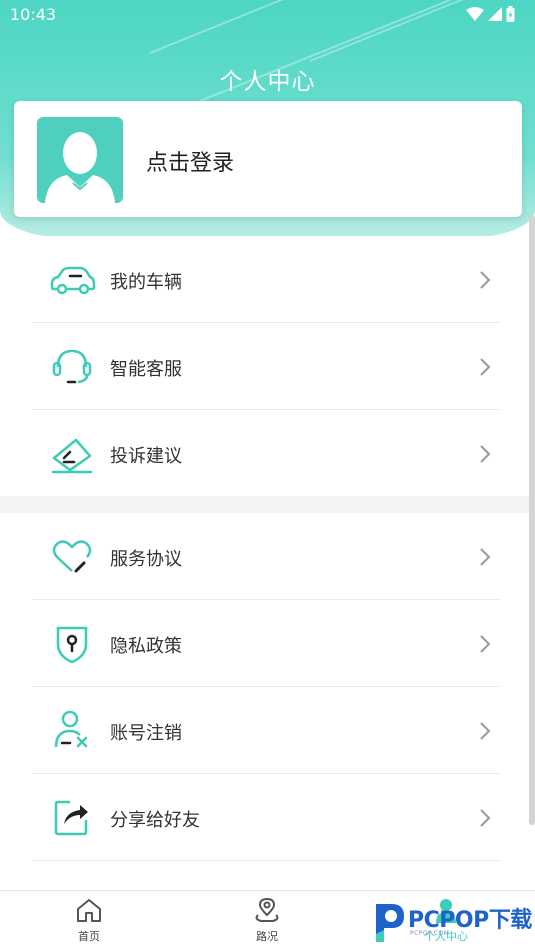 This screenshot has width=535, height=951. I want to click on shield-lock-icon, so click(72, 645).